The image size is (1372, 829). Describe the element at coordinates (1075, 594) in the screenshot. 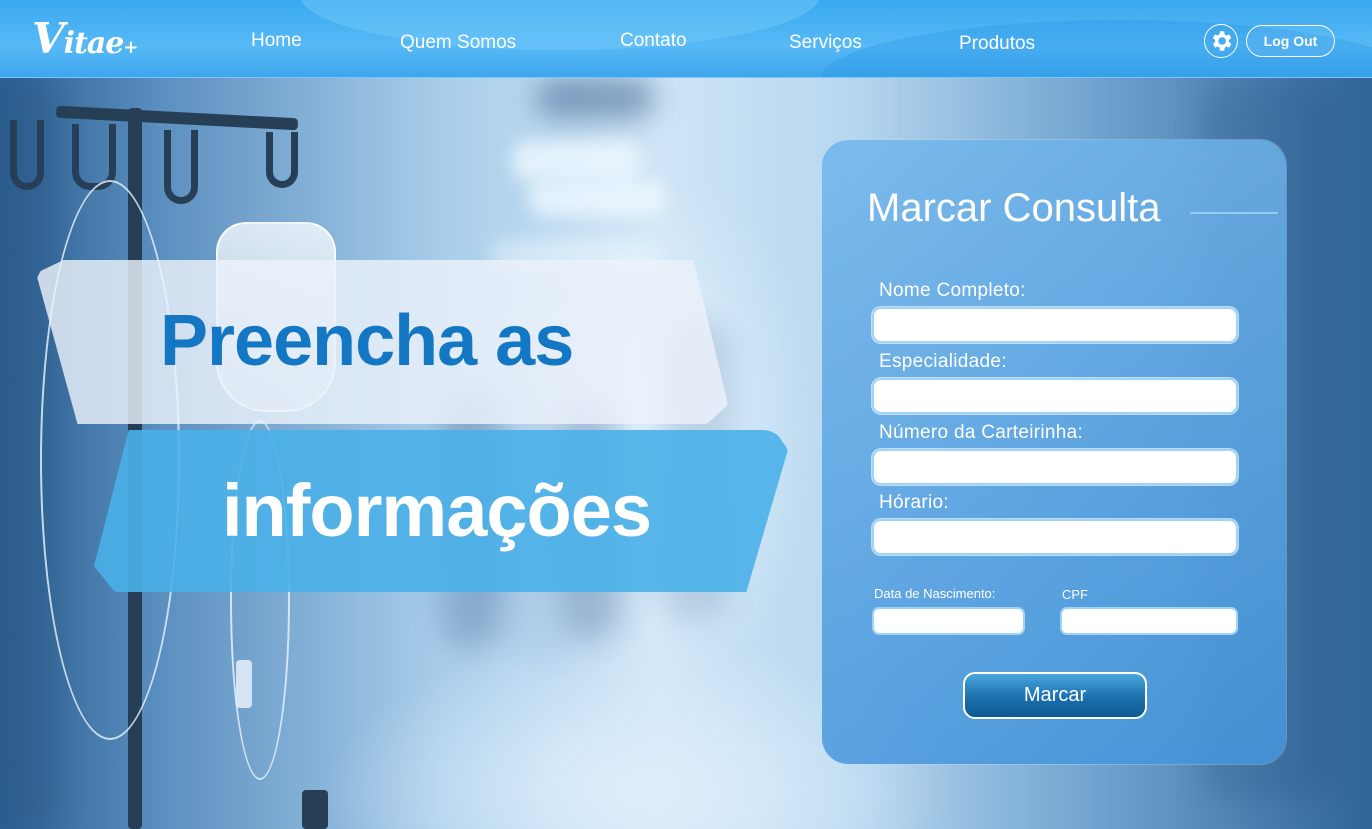

I see `label-cpf: CPF` at that location.